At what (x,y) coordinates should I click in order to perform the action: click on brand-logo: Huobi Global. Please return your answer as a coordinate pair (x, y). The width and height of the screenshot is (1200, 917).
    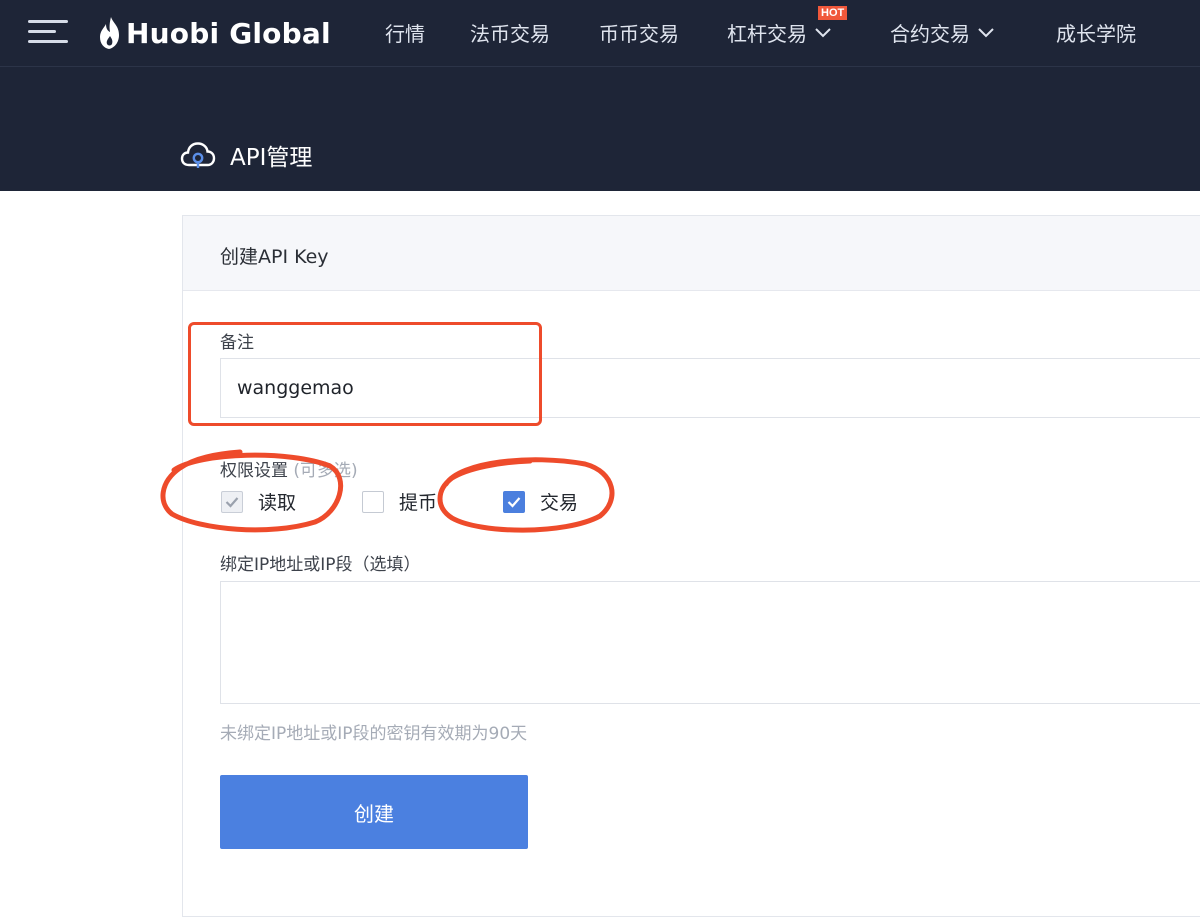
    Looking at the image, I should click on (214, 33).